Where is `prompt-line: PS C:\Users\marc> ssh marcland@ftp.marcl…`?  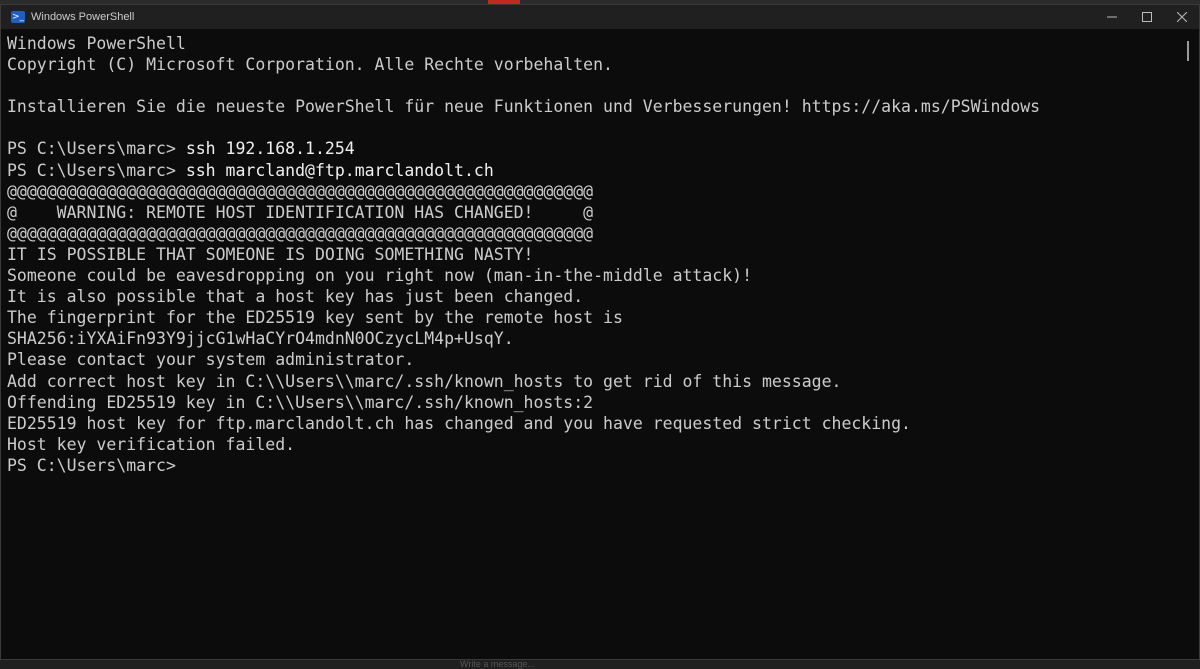
prompt-line: PS C:\Users\marc> ssh marcland@ftp.marcl… is located at coordinates (587, 170).